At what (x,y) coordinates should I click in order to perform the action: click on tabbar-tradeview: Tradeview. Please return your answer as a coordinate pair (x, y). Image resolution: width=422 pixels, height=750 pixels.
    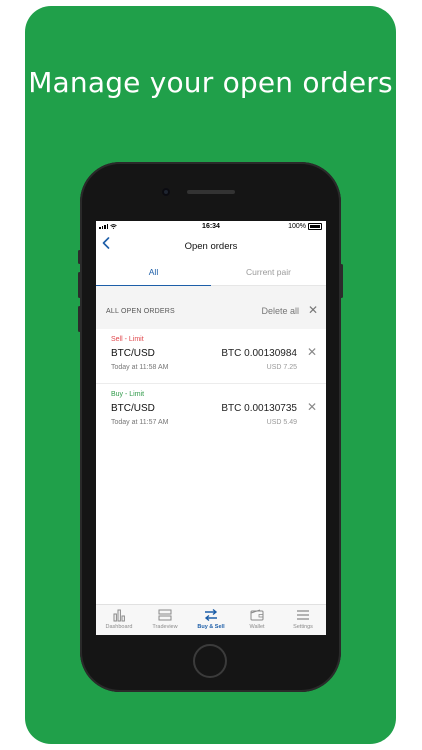
    Looking at the image, I should click on (165, 619).